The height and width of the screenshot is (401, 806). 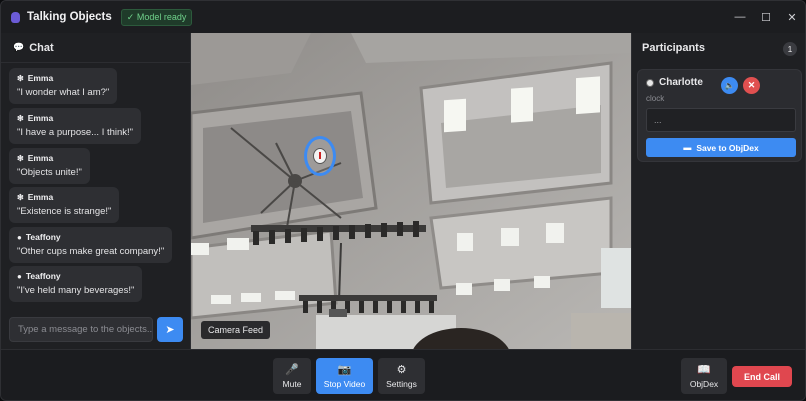 What do you see at coordinates (81, 329) in the screenshot?
I see `chat-message-input` at bounding box center [81, 329].